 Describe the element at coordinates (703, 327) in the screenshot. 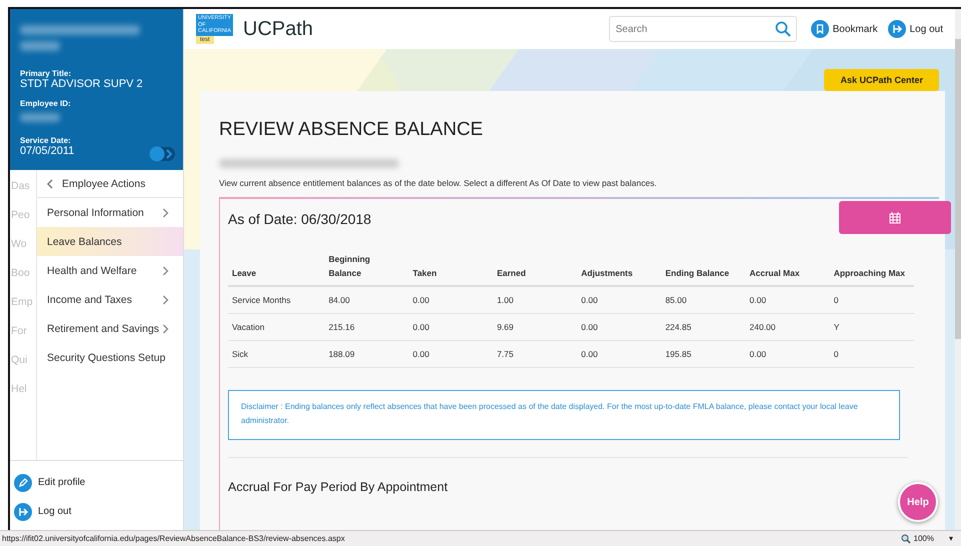

I see `table-cell: 224.85` at that location.